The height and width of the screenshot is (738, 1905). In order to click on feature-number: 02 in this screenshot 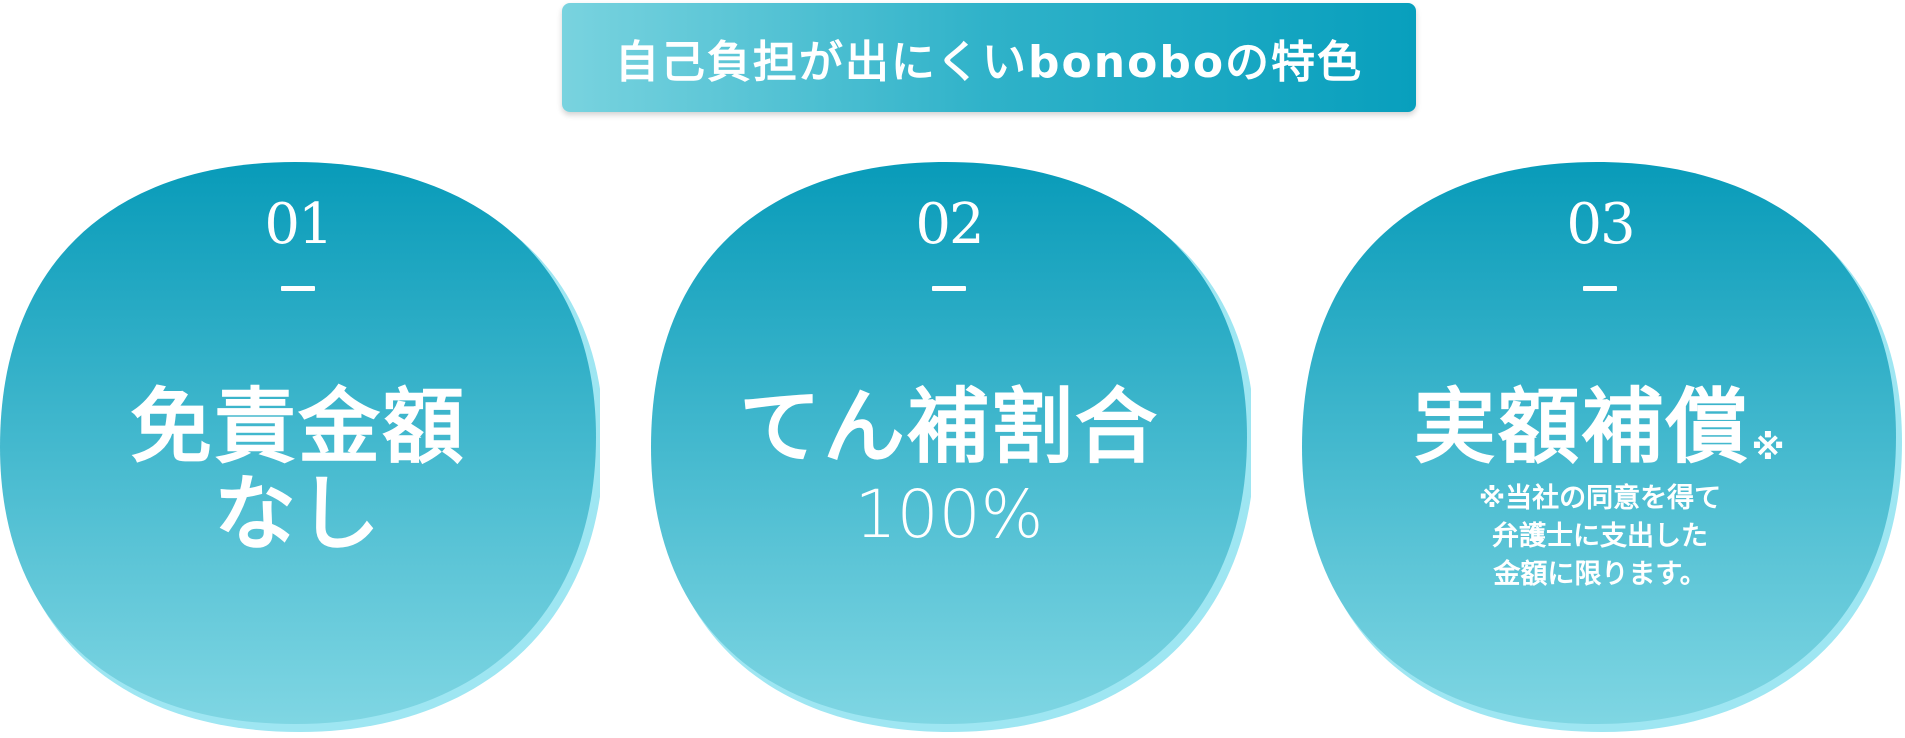, I will do `click(949, 224)`.